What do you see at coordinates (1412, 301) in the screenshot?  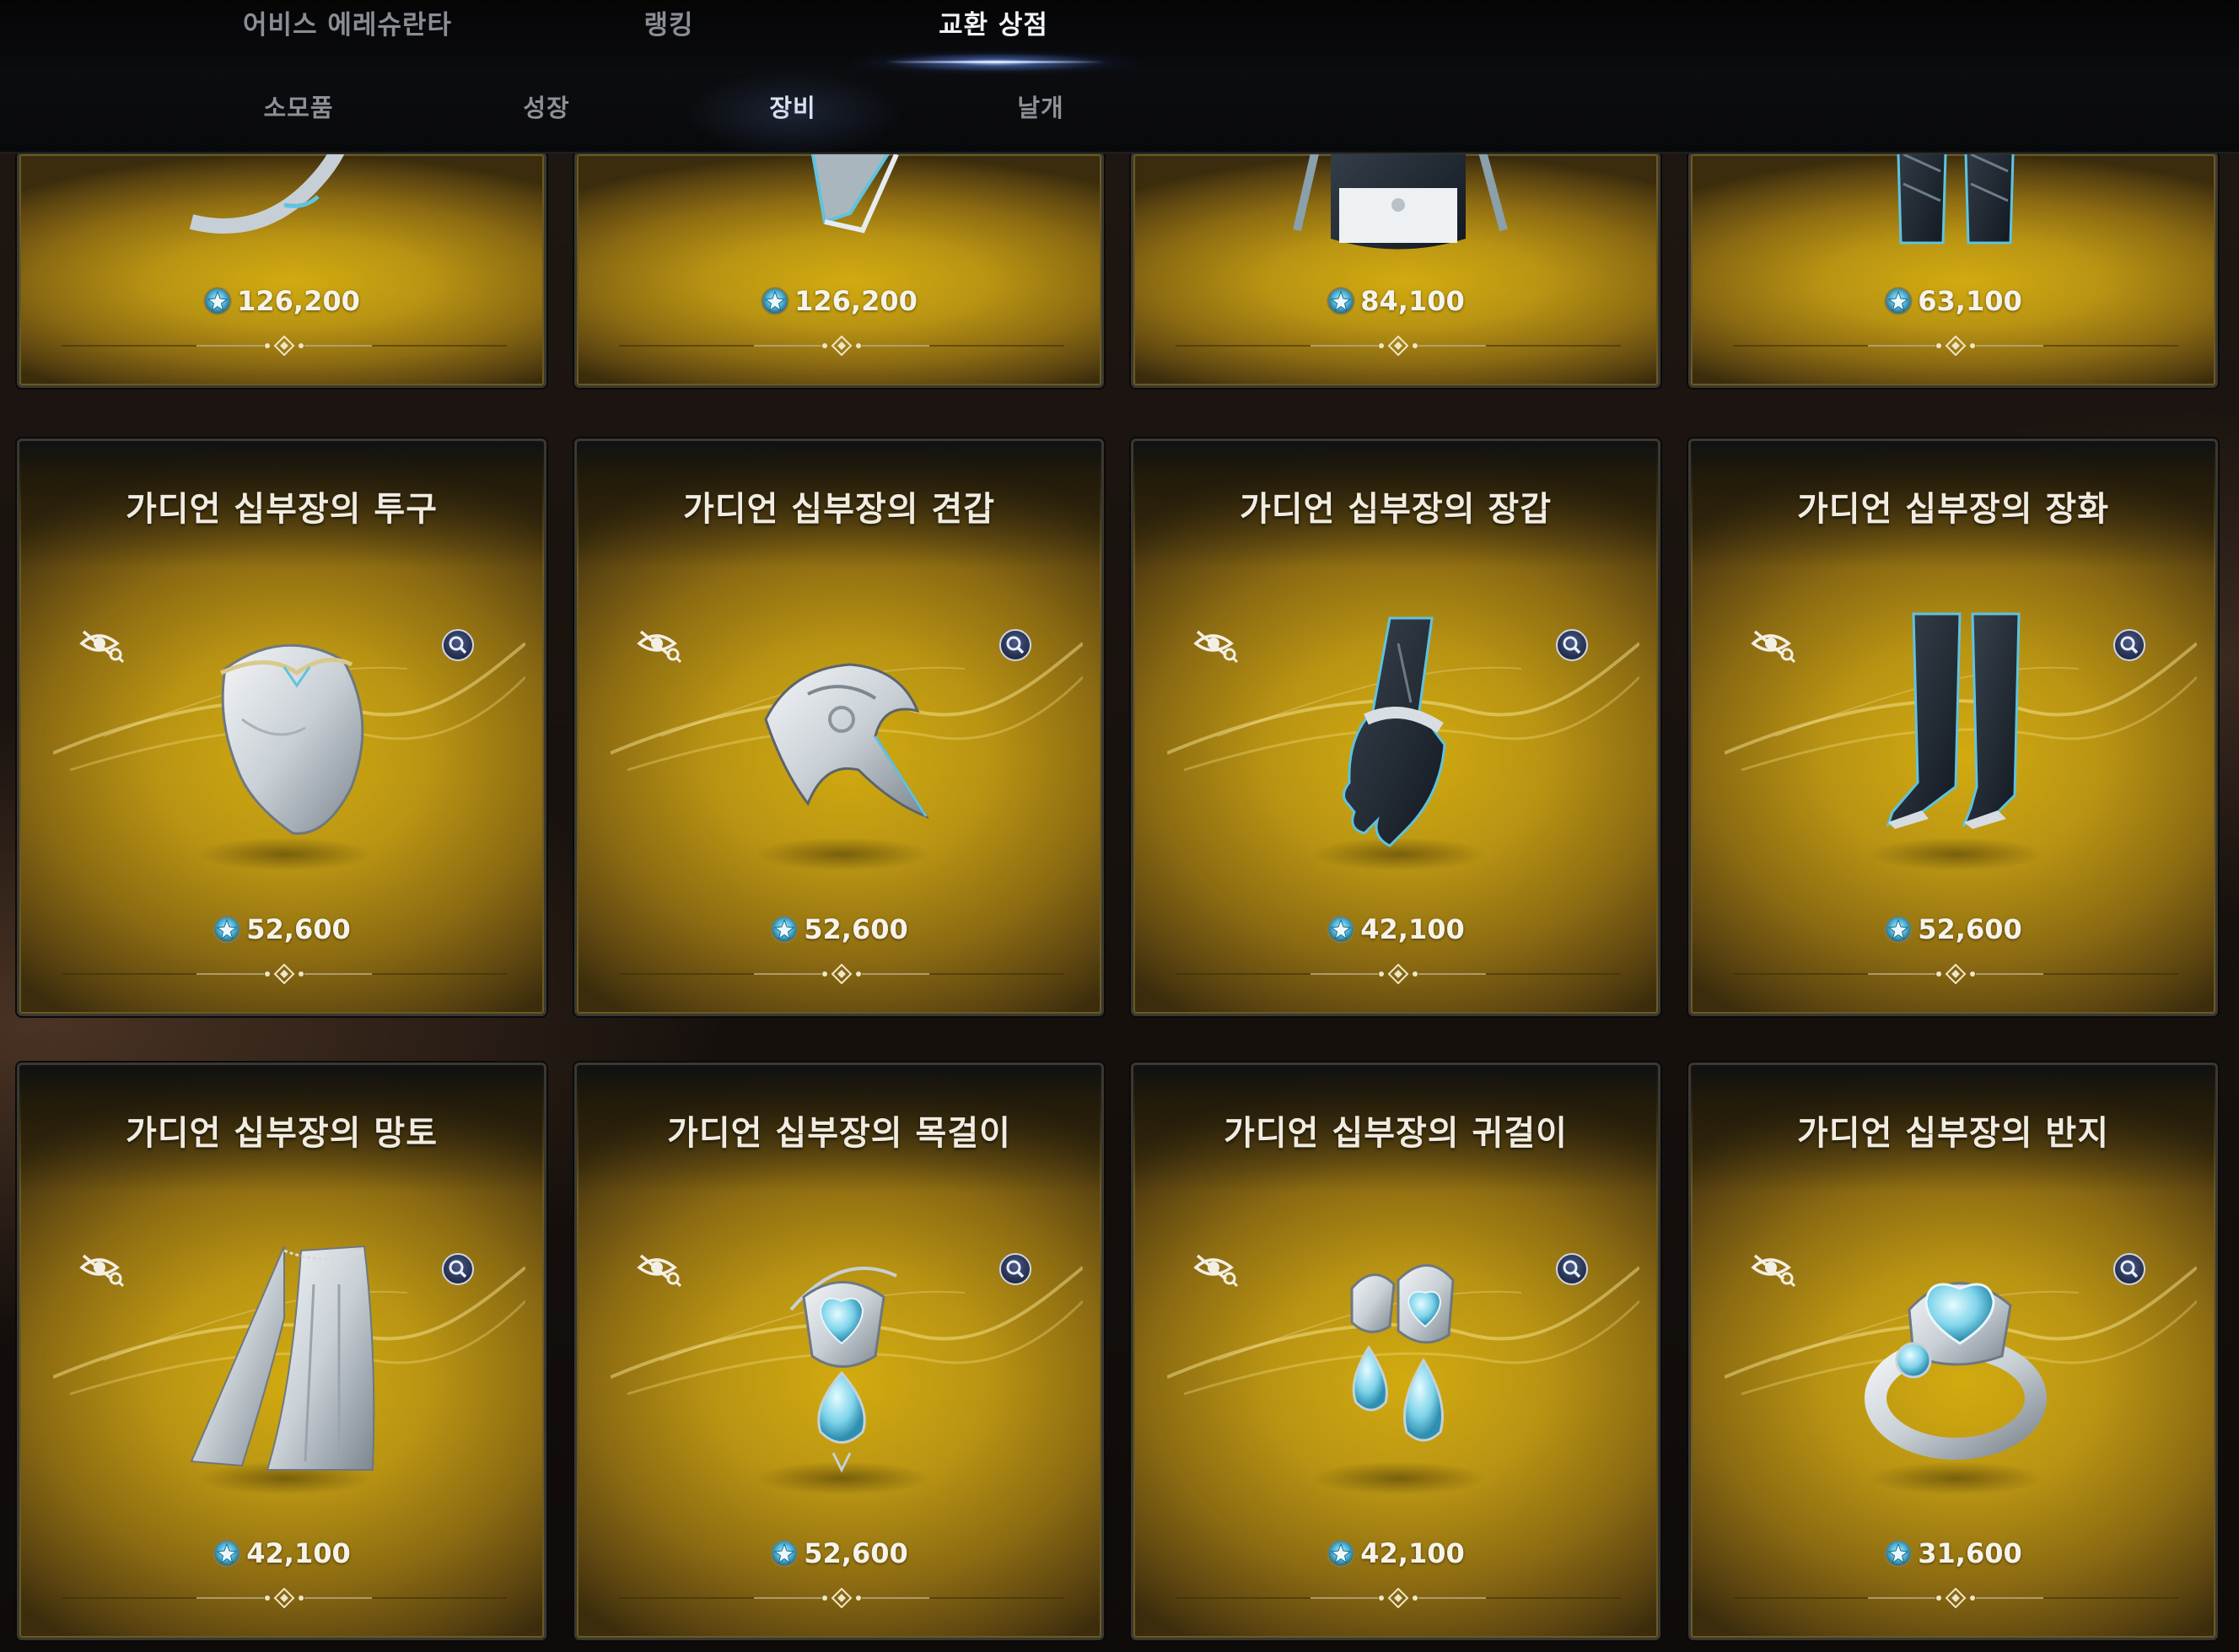 I see `price-value: 84,100` at bounding box center [1412, 301].